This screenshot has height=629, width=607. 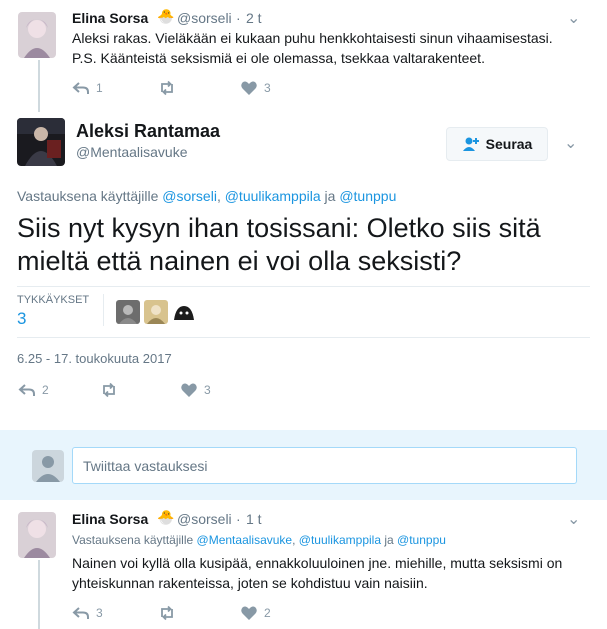 What do you see at coordinates (115, 88) in the screenshot?
I see `reply-button: 1` at bounding box center [115, 88].